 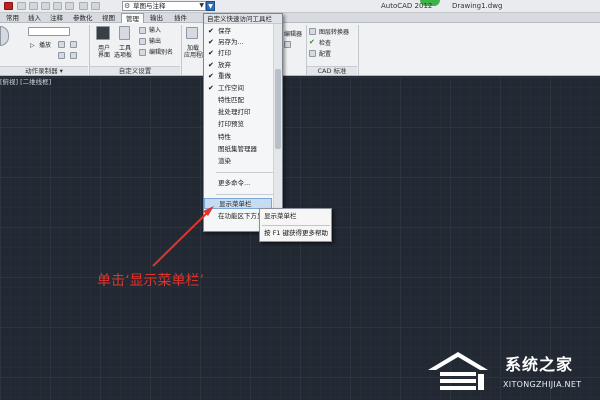 I want to click on menu-item-sheetset: 图纸集管理器, so click(x=238, y=149).